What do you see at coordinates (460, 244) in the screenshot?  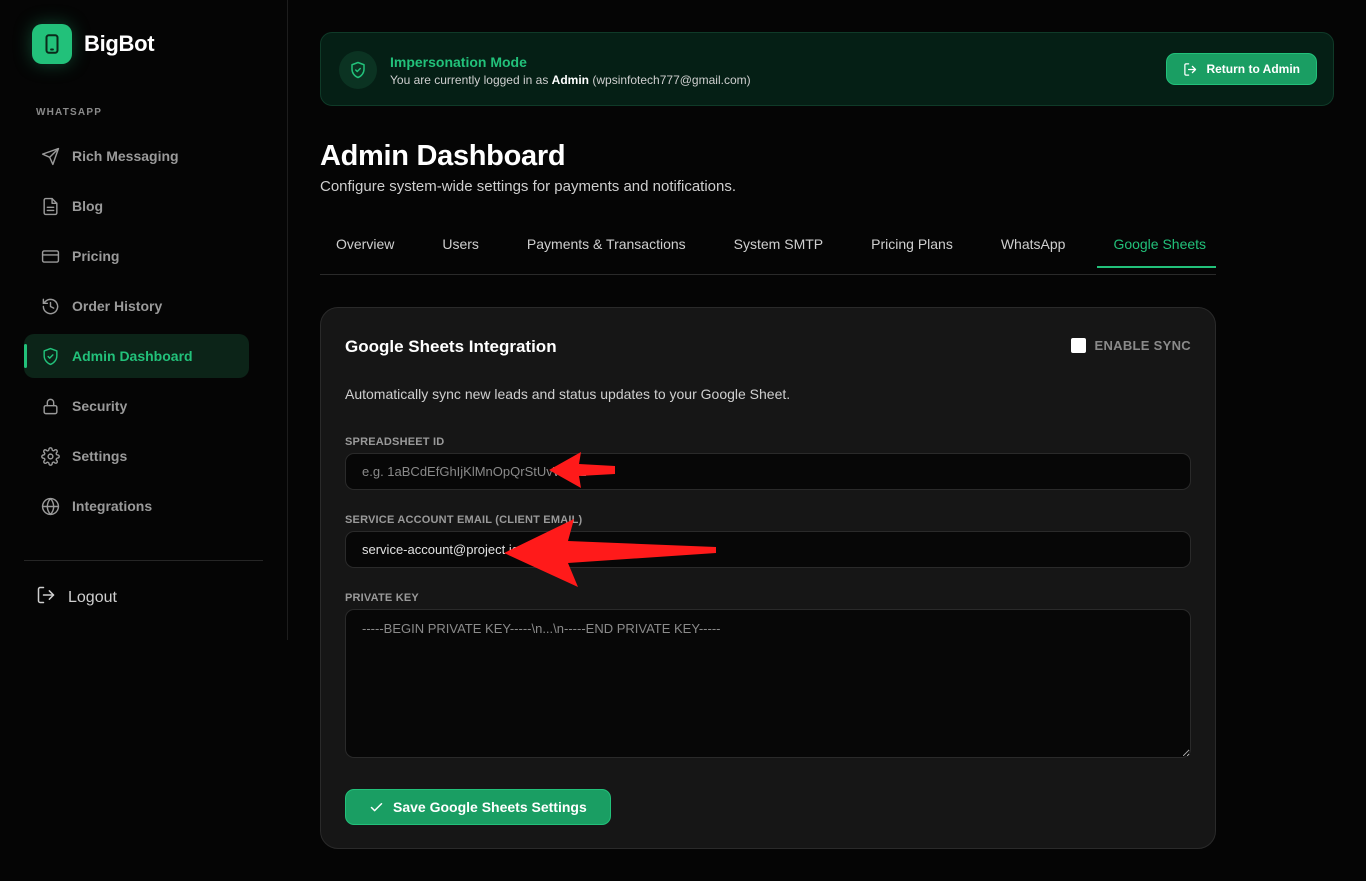 I see `tab-users: Users` at bounding box center [460, 244].